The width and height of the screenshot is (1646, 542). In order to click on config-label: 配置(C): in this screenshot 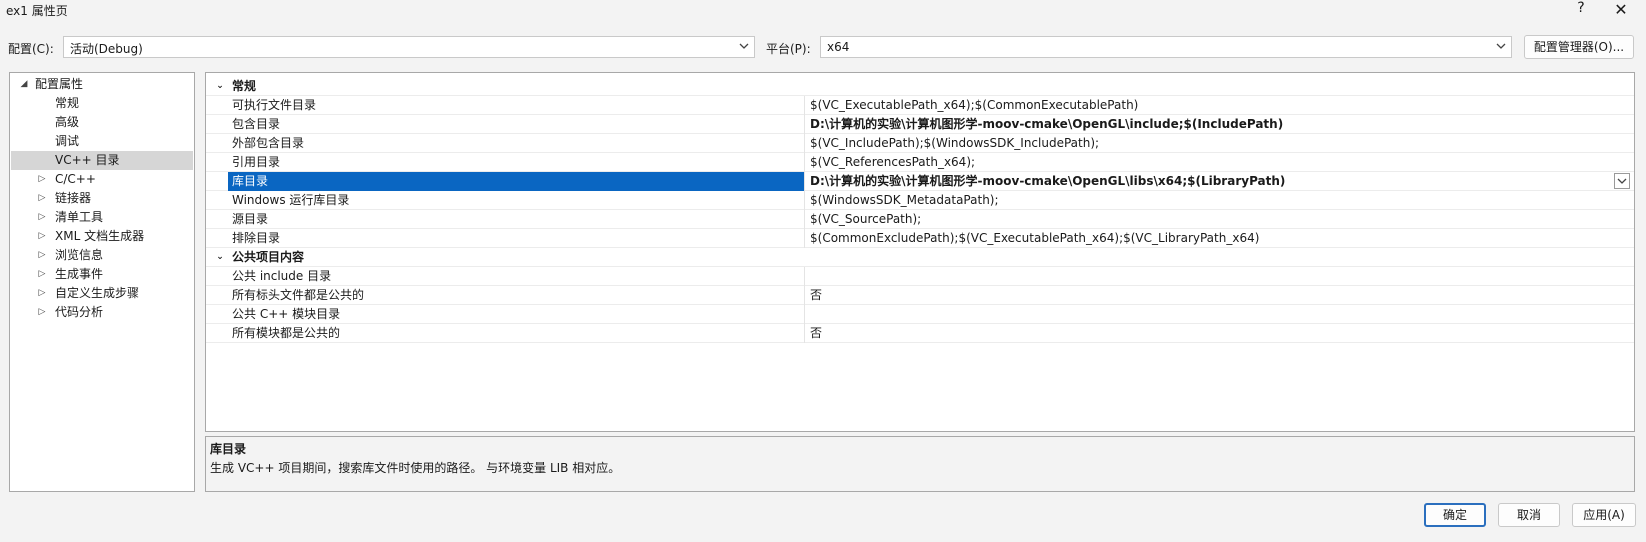, I will do `click(31, 49)`.